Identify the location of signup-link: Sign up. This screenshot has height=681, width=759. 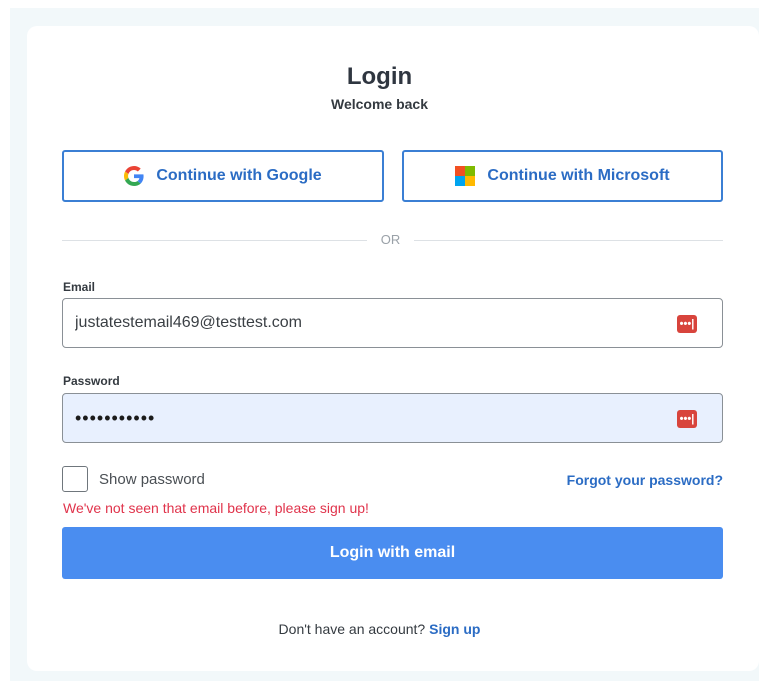
(454, 629).